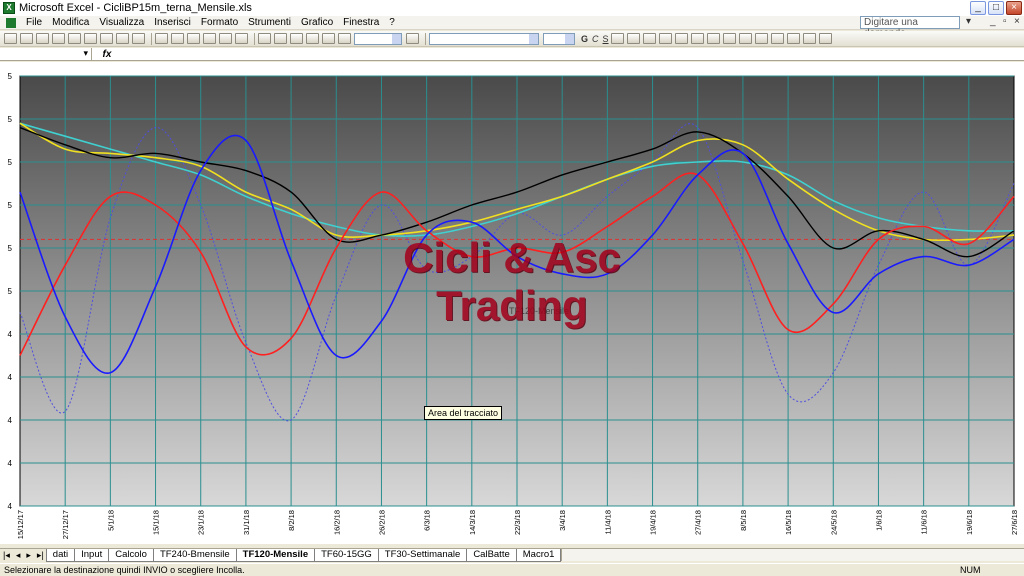  Describe the element at coordinates (491, 555) in the screenshot. I see `tab-calbatte: CalBatte` at that location.